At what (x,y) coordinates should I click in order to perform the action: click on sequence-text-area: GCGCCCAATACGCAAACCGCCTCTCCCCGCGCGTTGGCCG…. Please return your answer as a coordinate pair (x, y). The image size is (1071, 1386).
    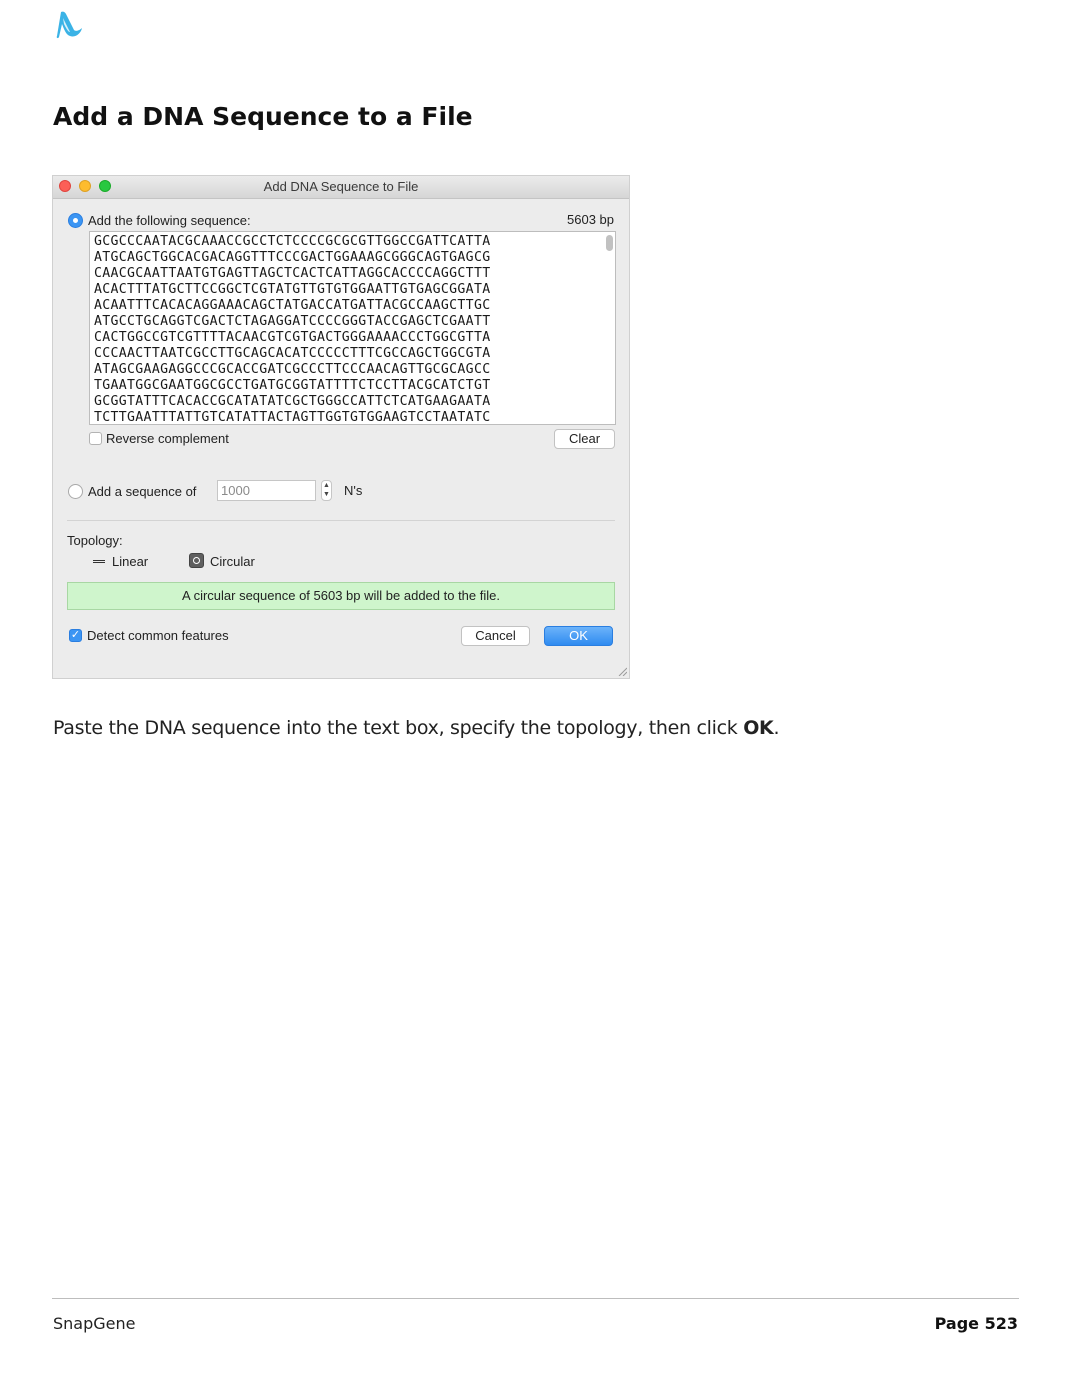
    Looking at the image, I should click on (352, 328).